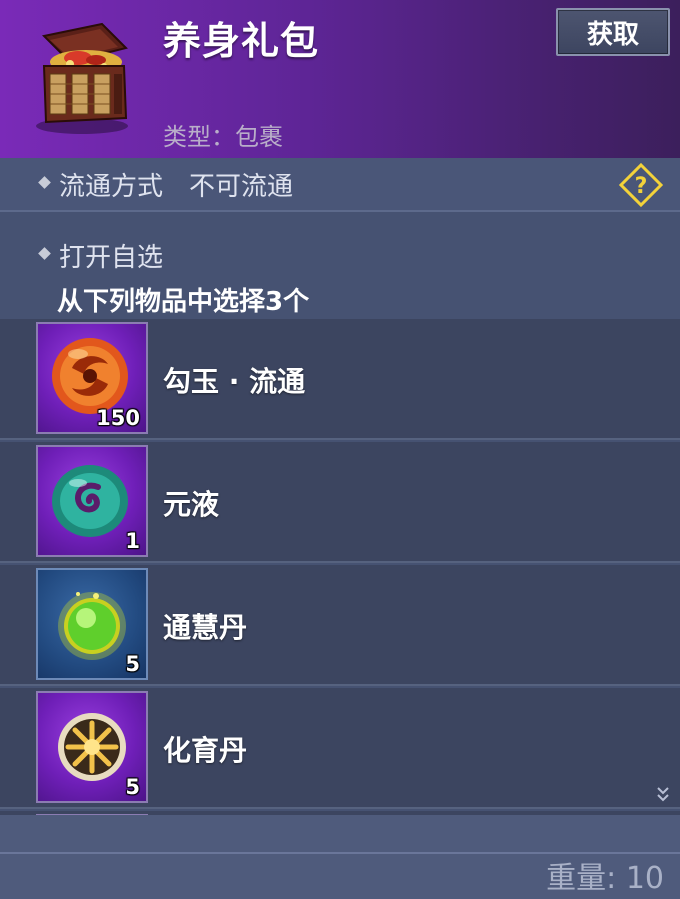  What do you see at coordinates (340, 625) in the screenshot?
I see `list-item: 5 通慧丹` at bounding box center [340, 625].